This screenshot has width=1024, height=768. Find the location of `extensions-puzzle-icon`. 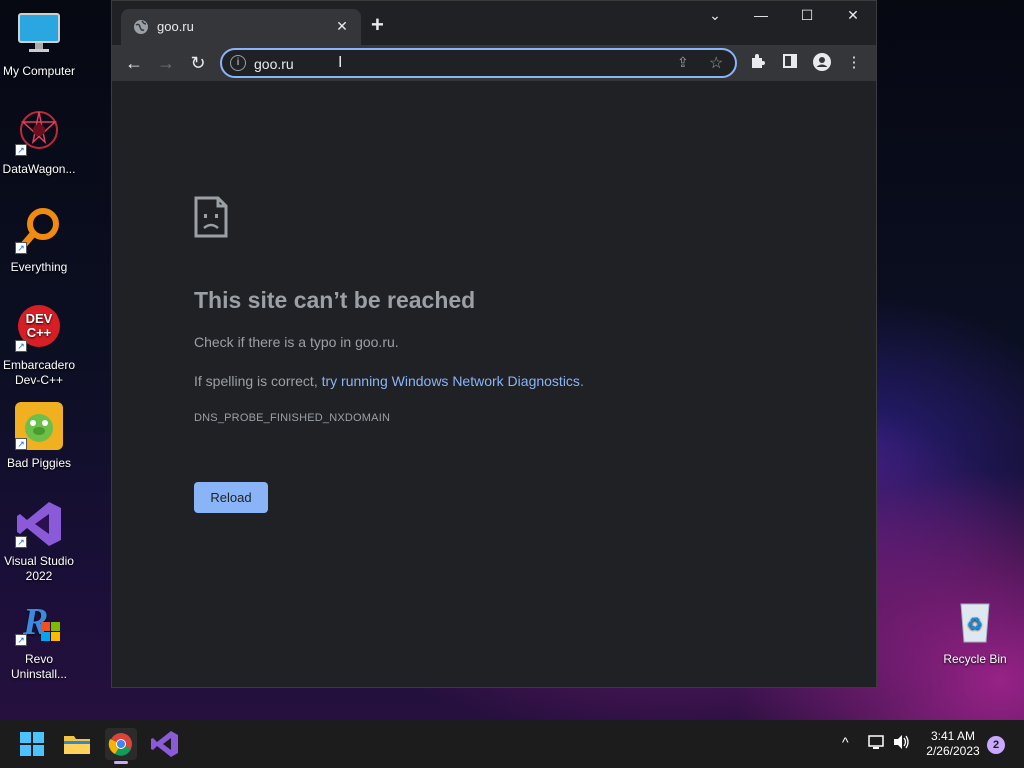

extensions-puzzle-icon is located at coordinates (758, 63).